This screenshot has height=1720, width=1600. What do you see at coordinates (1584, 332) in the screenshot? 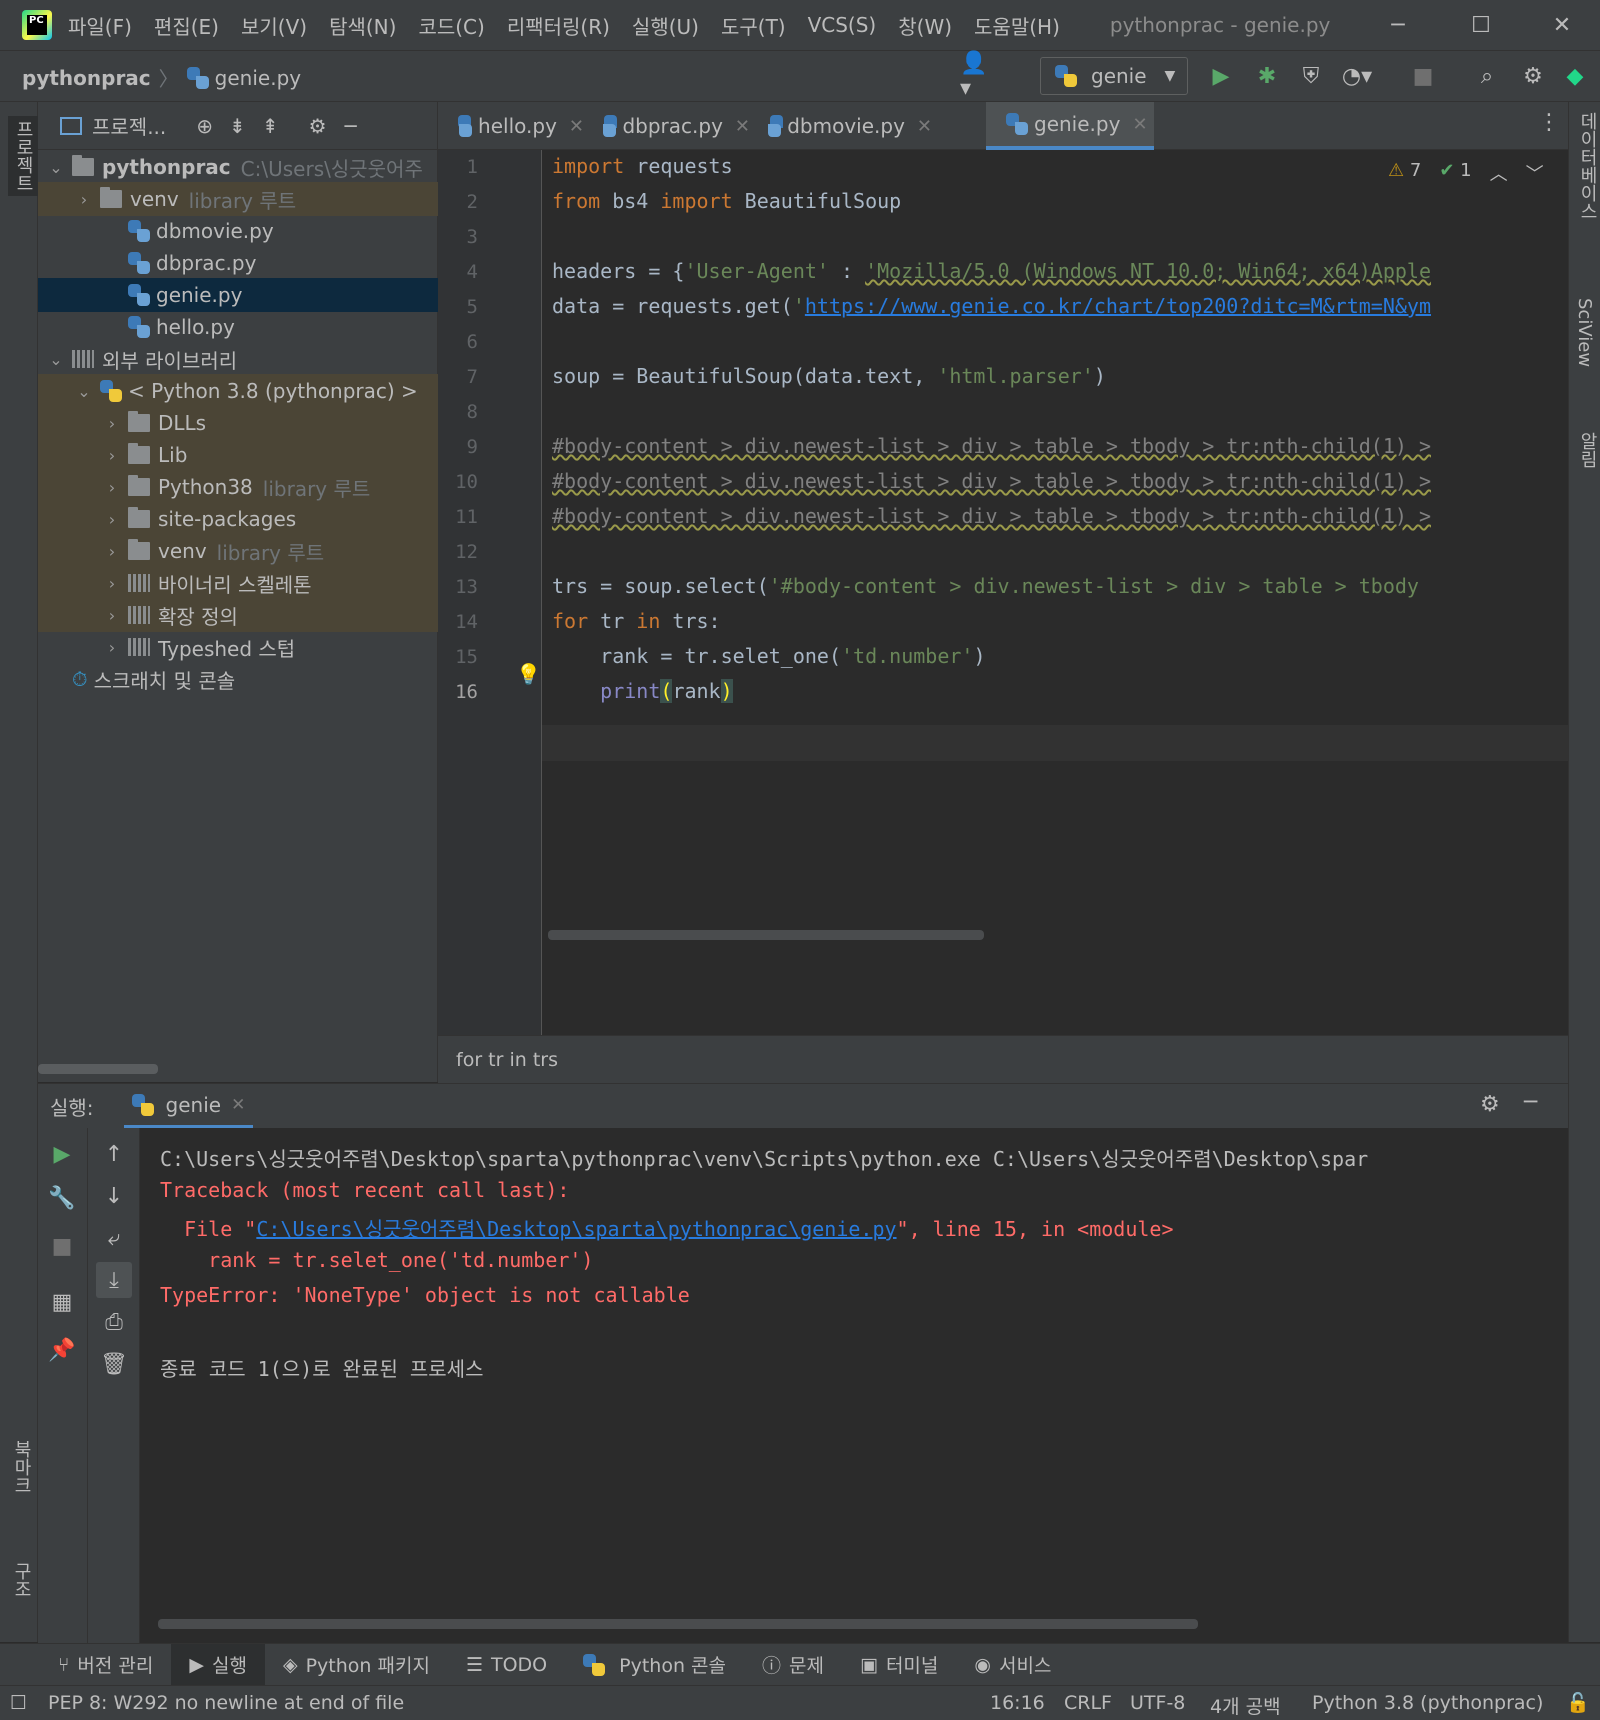
I see `sciview-tool-button: SciView` at bounding box center [1584, 332].